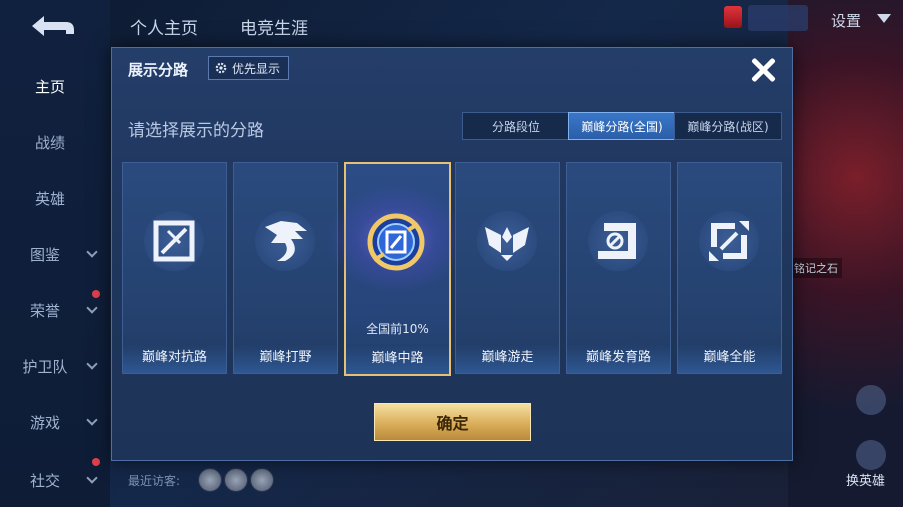 The height and width of the screenshot is (507, 903). Describe the element at coordinates (50, 198) in the screenshot. I see `sidebar-item-heroes: 英雄` at that location.